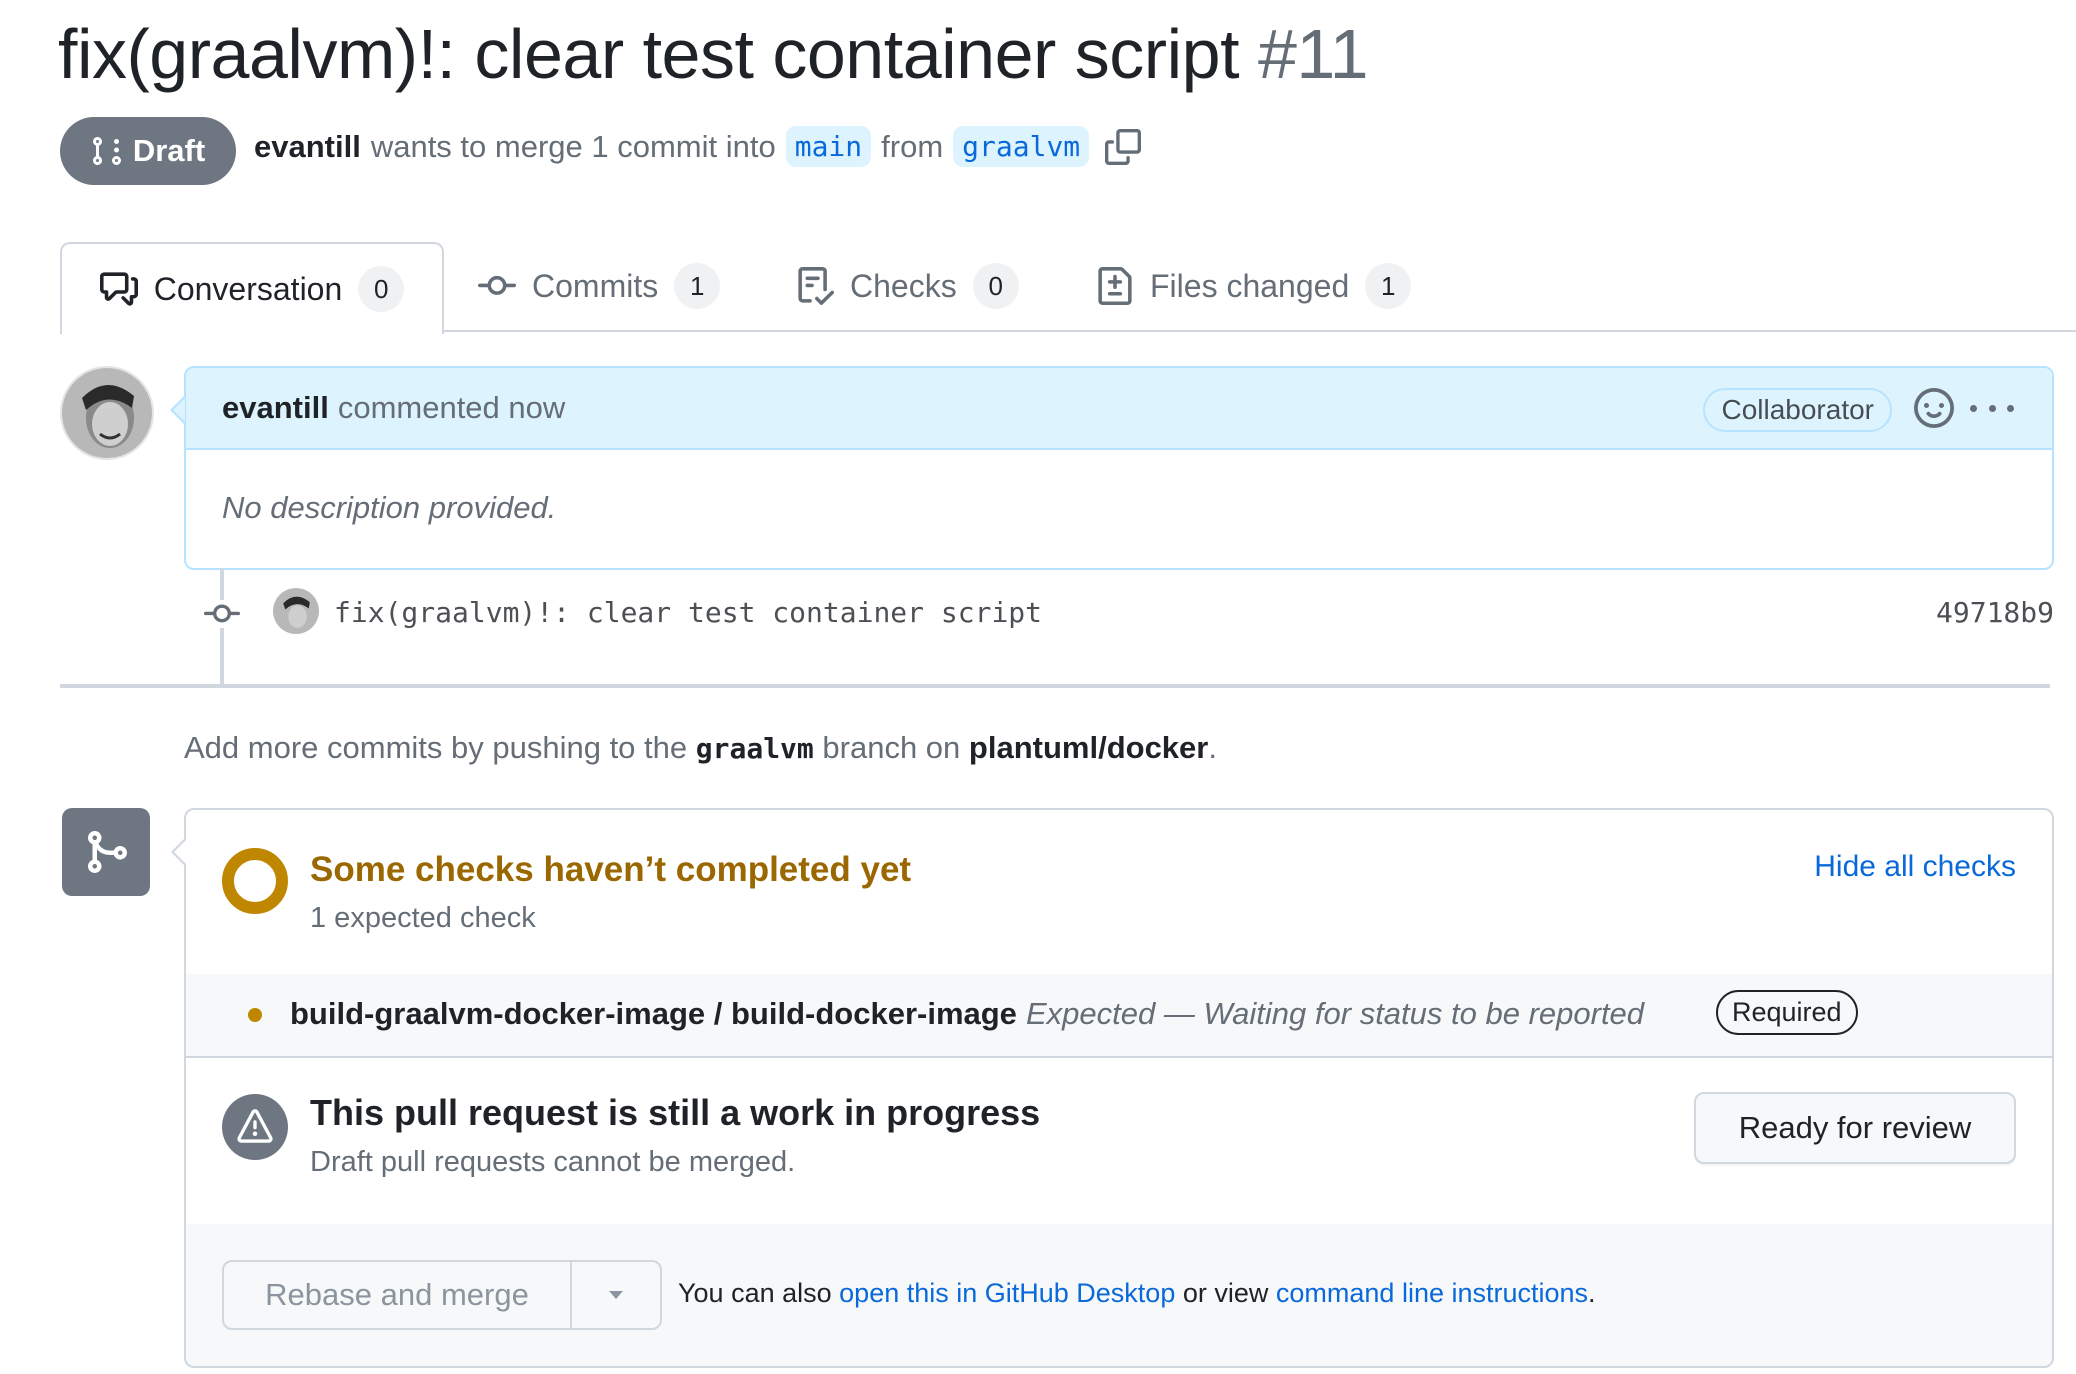  I want to click on merge-status-icon-box, so click(106, 852).